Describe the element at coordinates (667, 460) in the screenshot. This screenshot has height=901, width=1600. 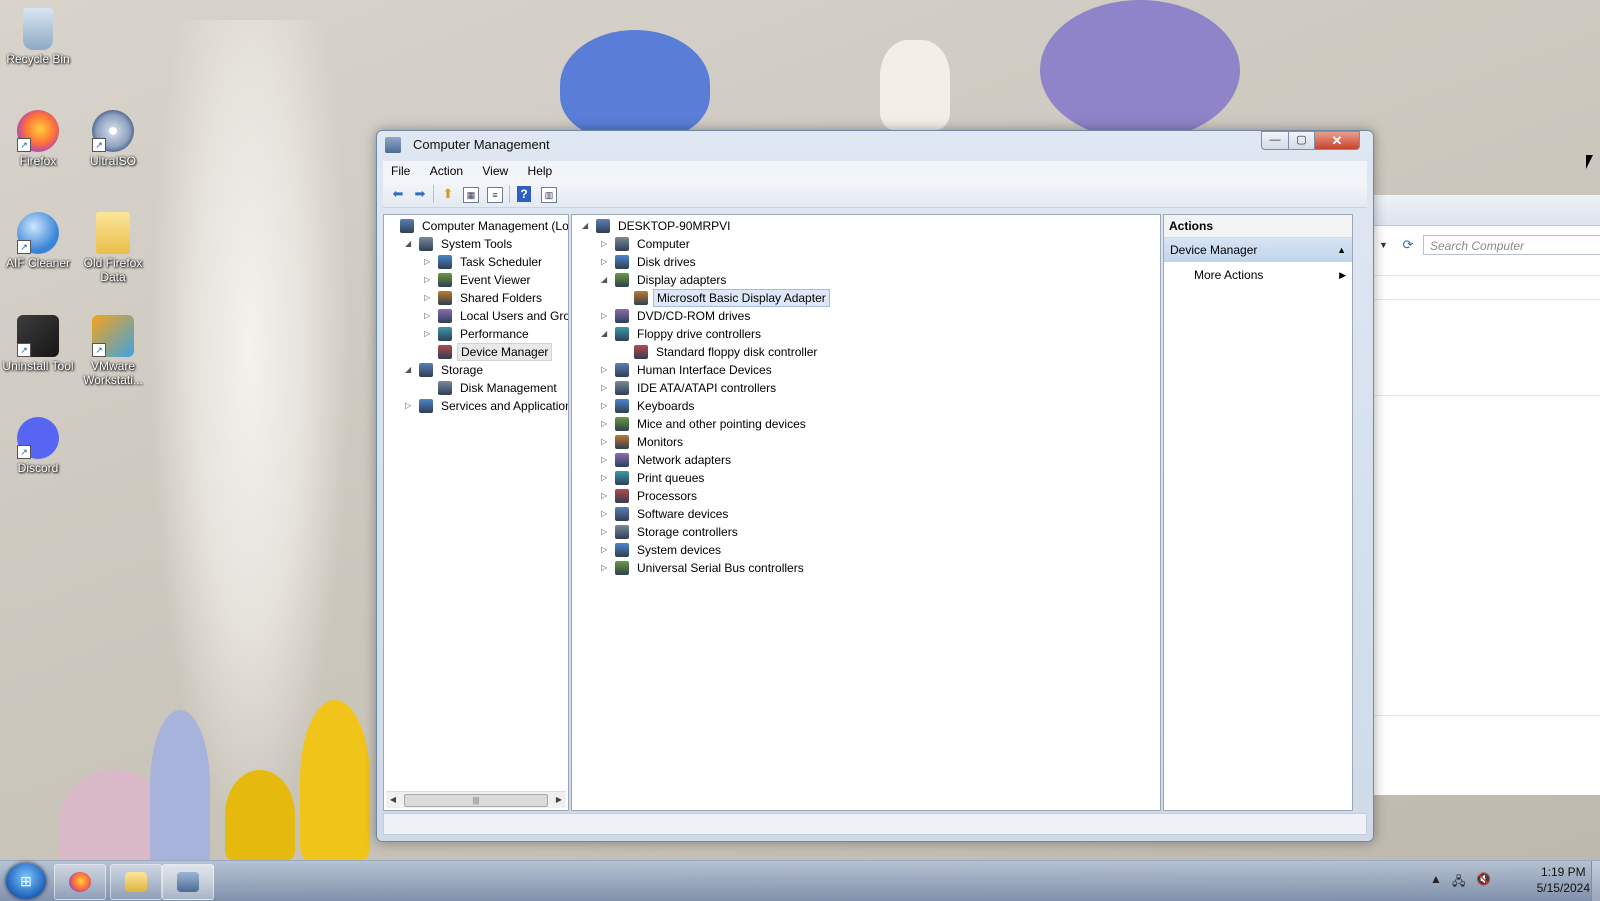
I see `device-tree-item: ▷ Network adapters` at that location.